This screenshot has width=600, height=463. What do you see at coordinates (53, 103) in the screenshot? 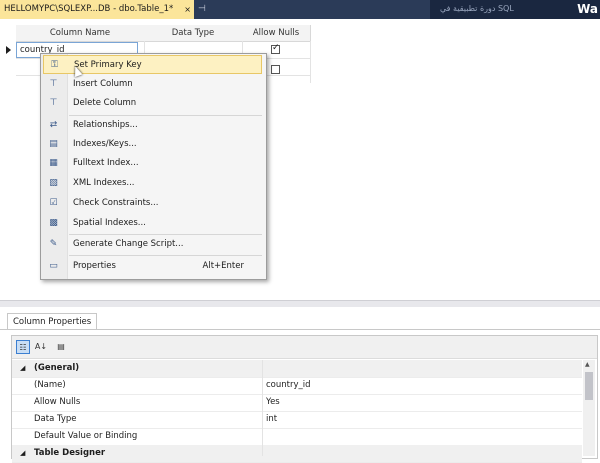
I see `delete-column-icon: ⊤` at bounding box center [53, 103].